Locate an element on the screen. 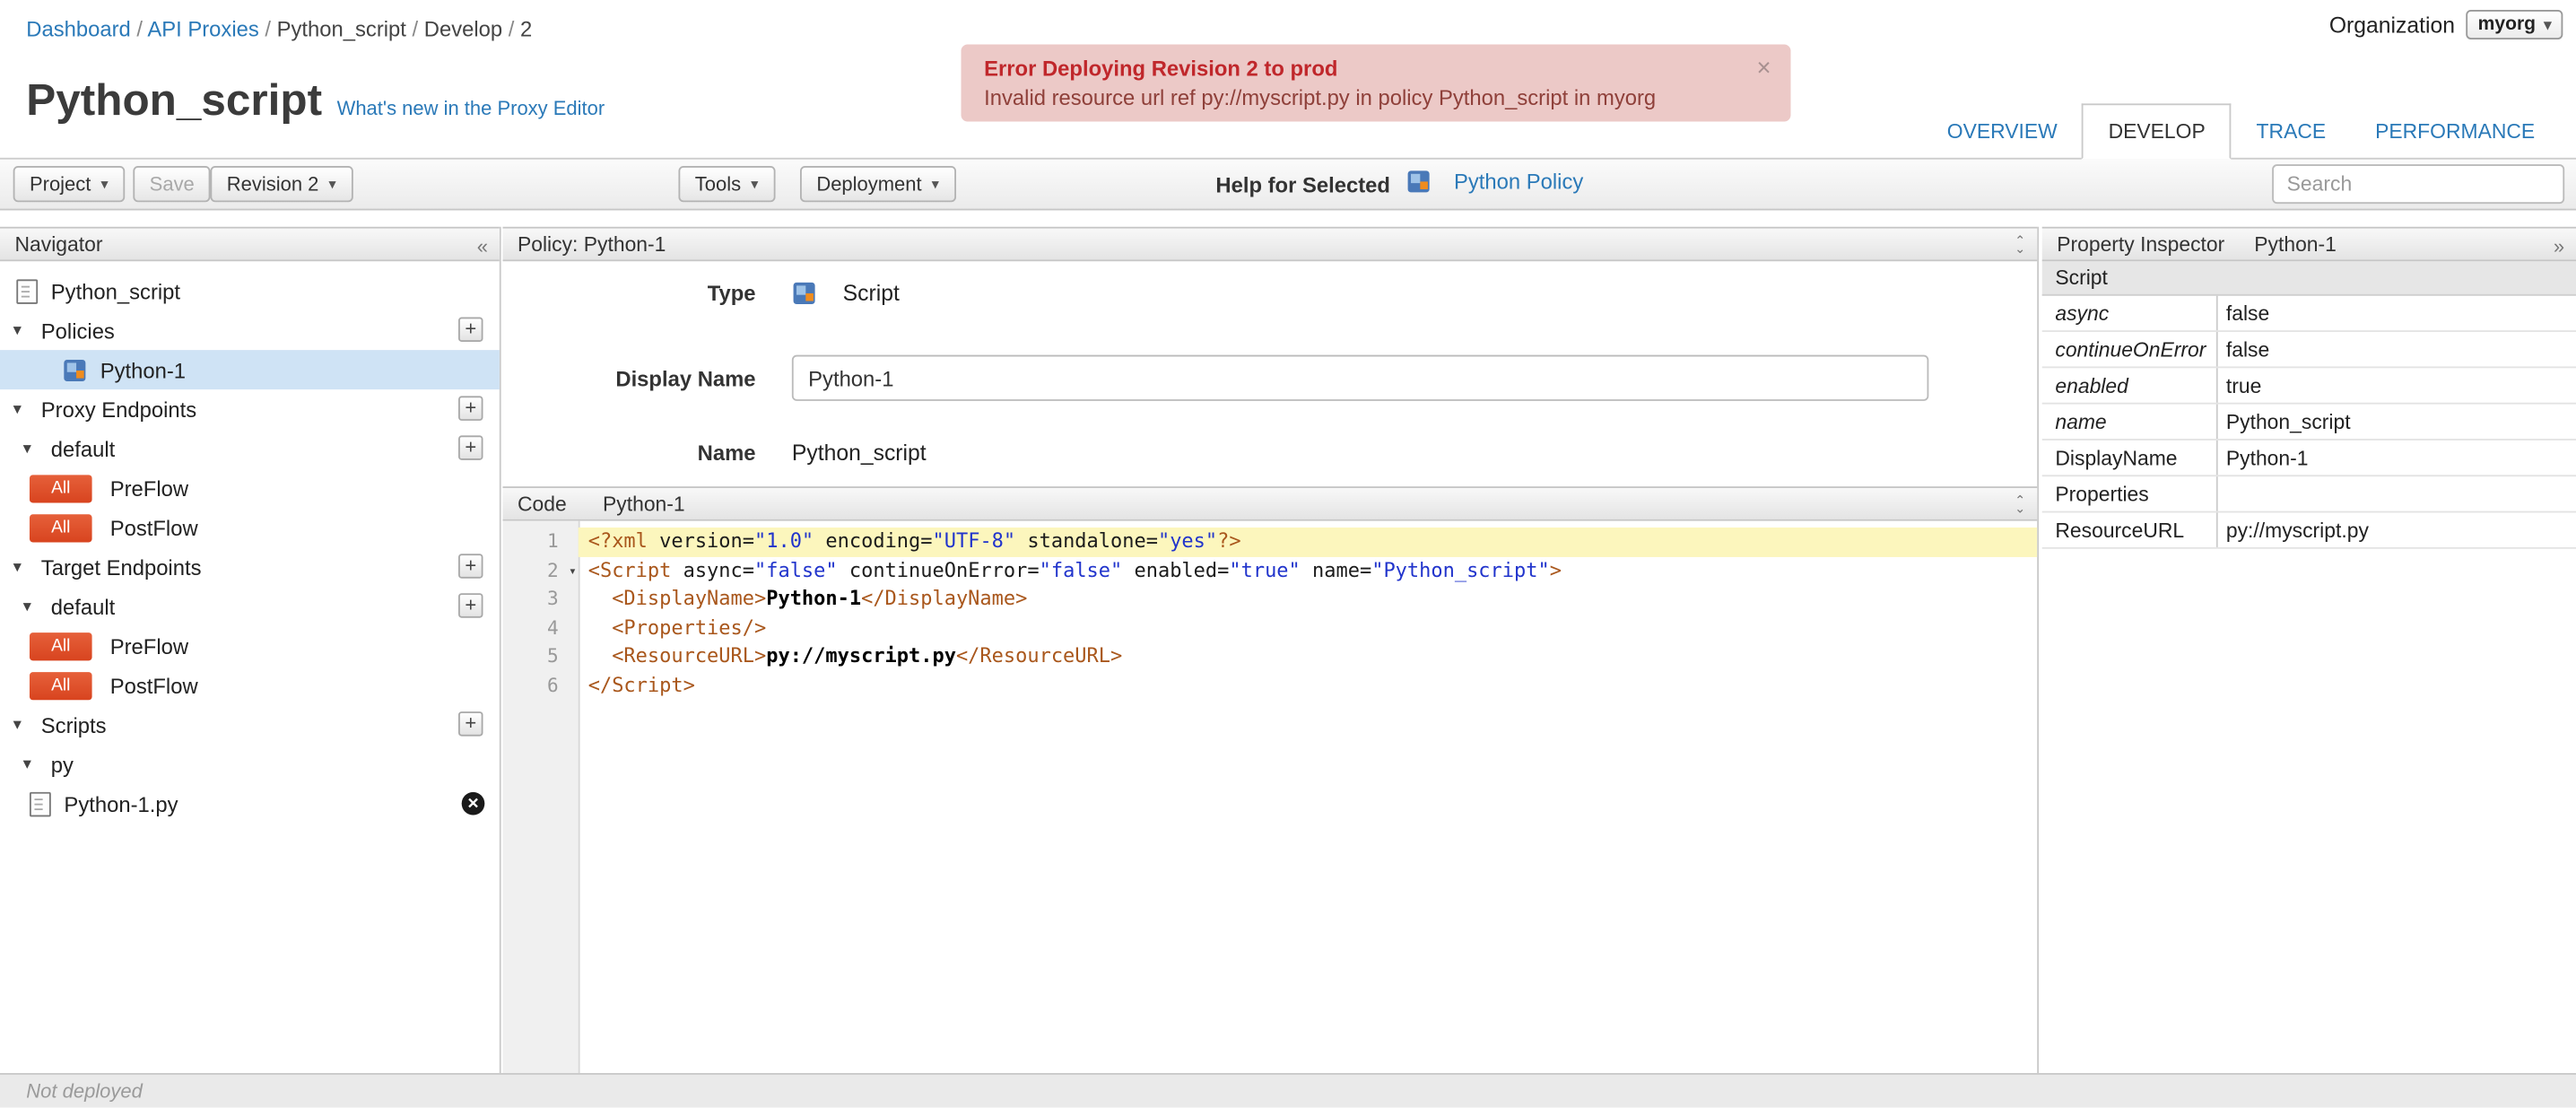  deployment-button: Deployment ▾ is located at coordinates (878, 184).